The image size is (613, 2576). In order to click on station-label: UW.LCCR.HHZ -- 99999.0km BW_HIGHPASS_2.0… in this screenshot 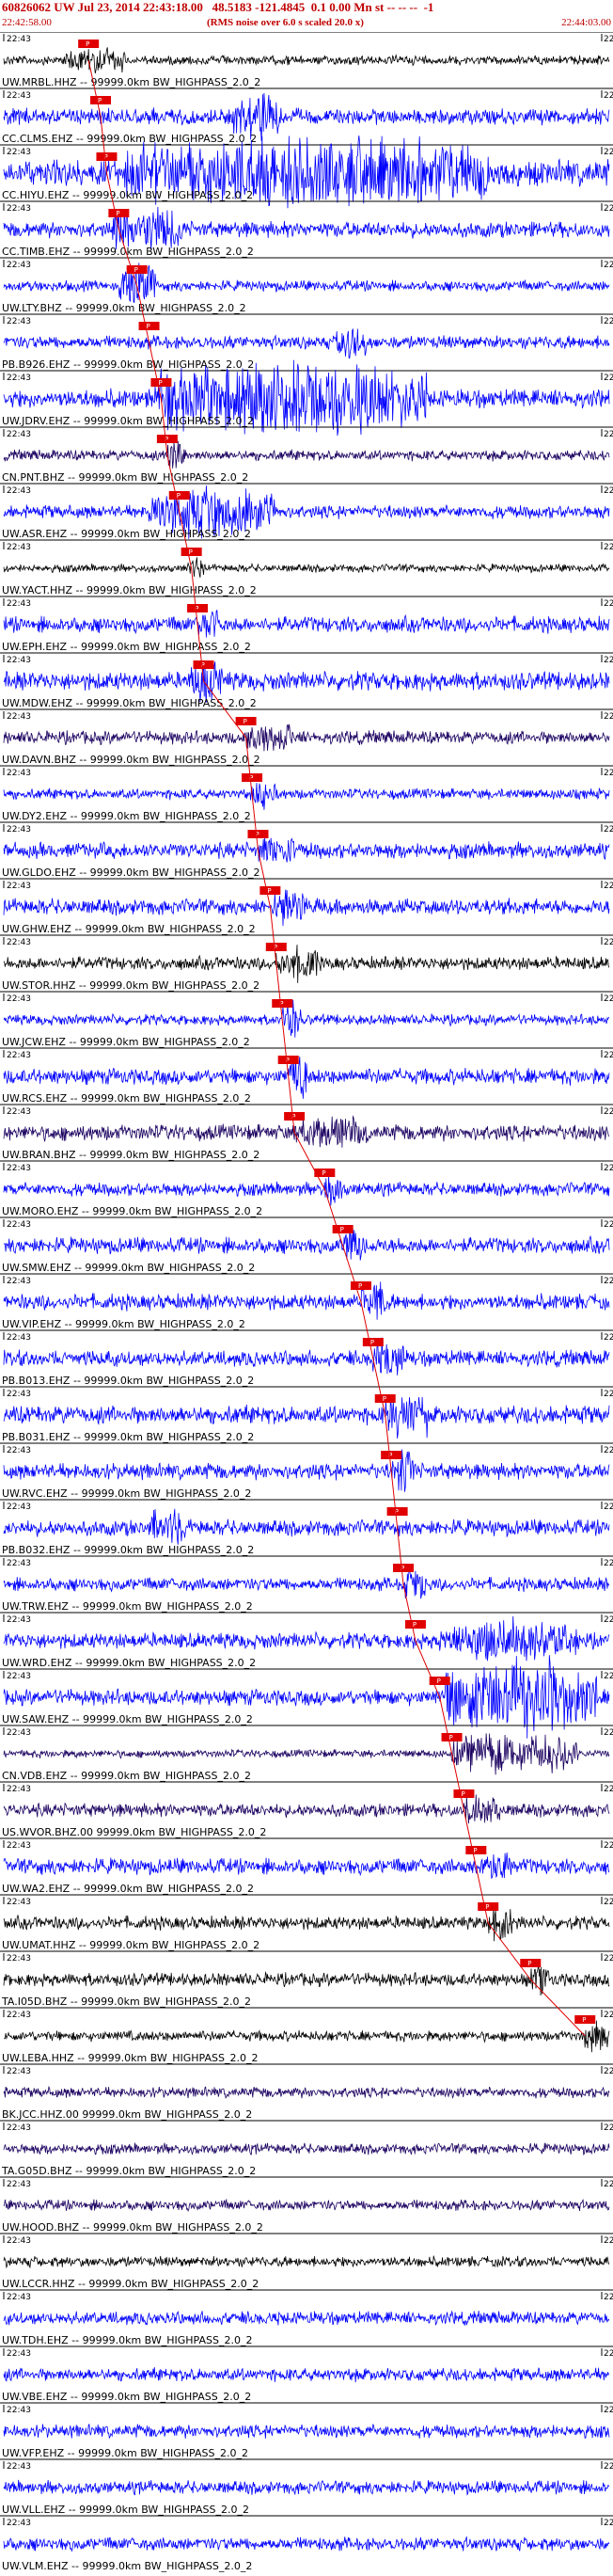, I will do `click(130, 2284)`.